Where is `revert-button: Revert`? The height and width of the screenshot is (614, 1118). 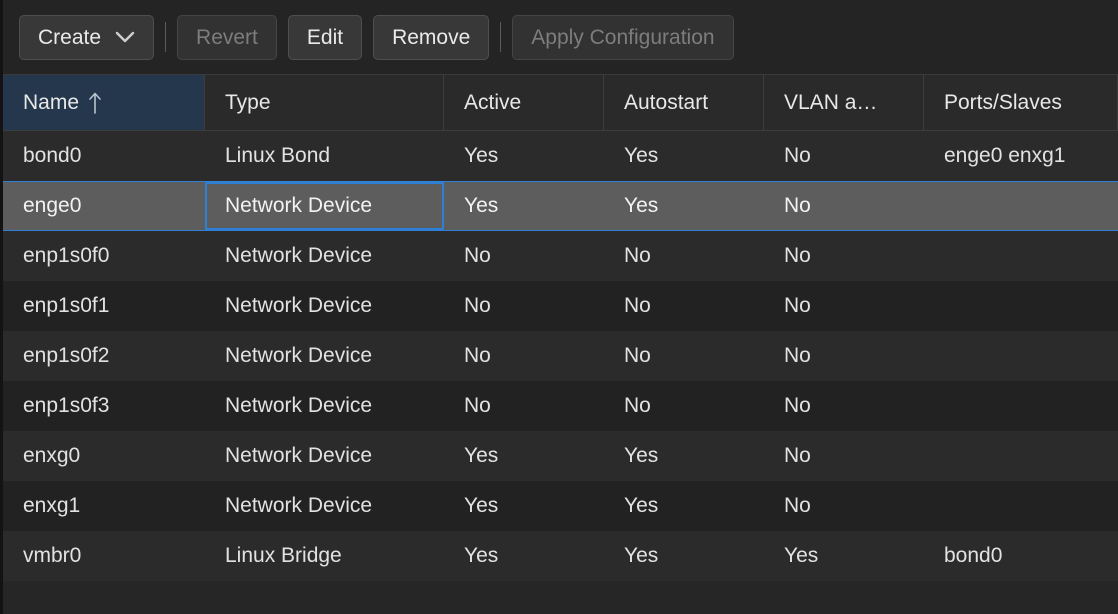 revert-button: Revert is located at coordinates (227, 37).